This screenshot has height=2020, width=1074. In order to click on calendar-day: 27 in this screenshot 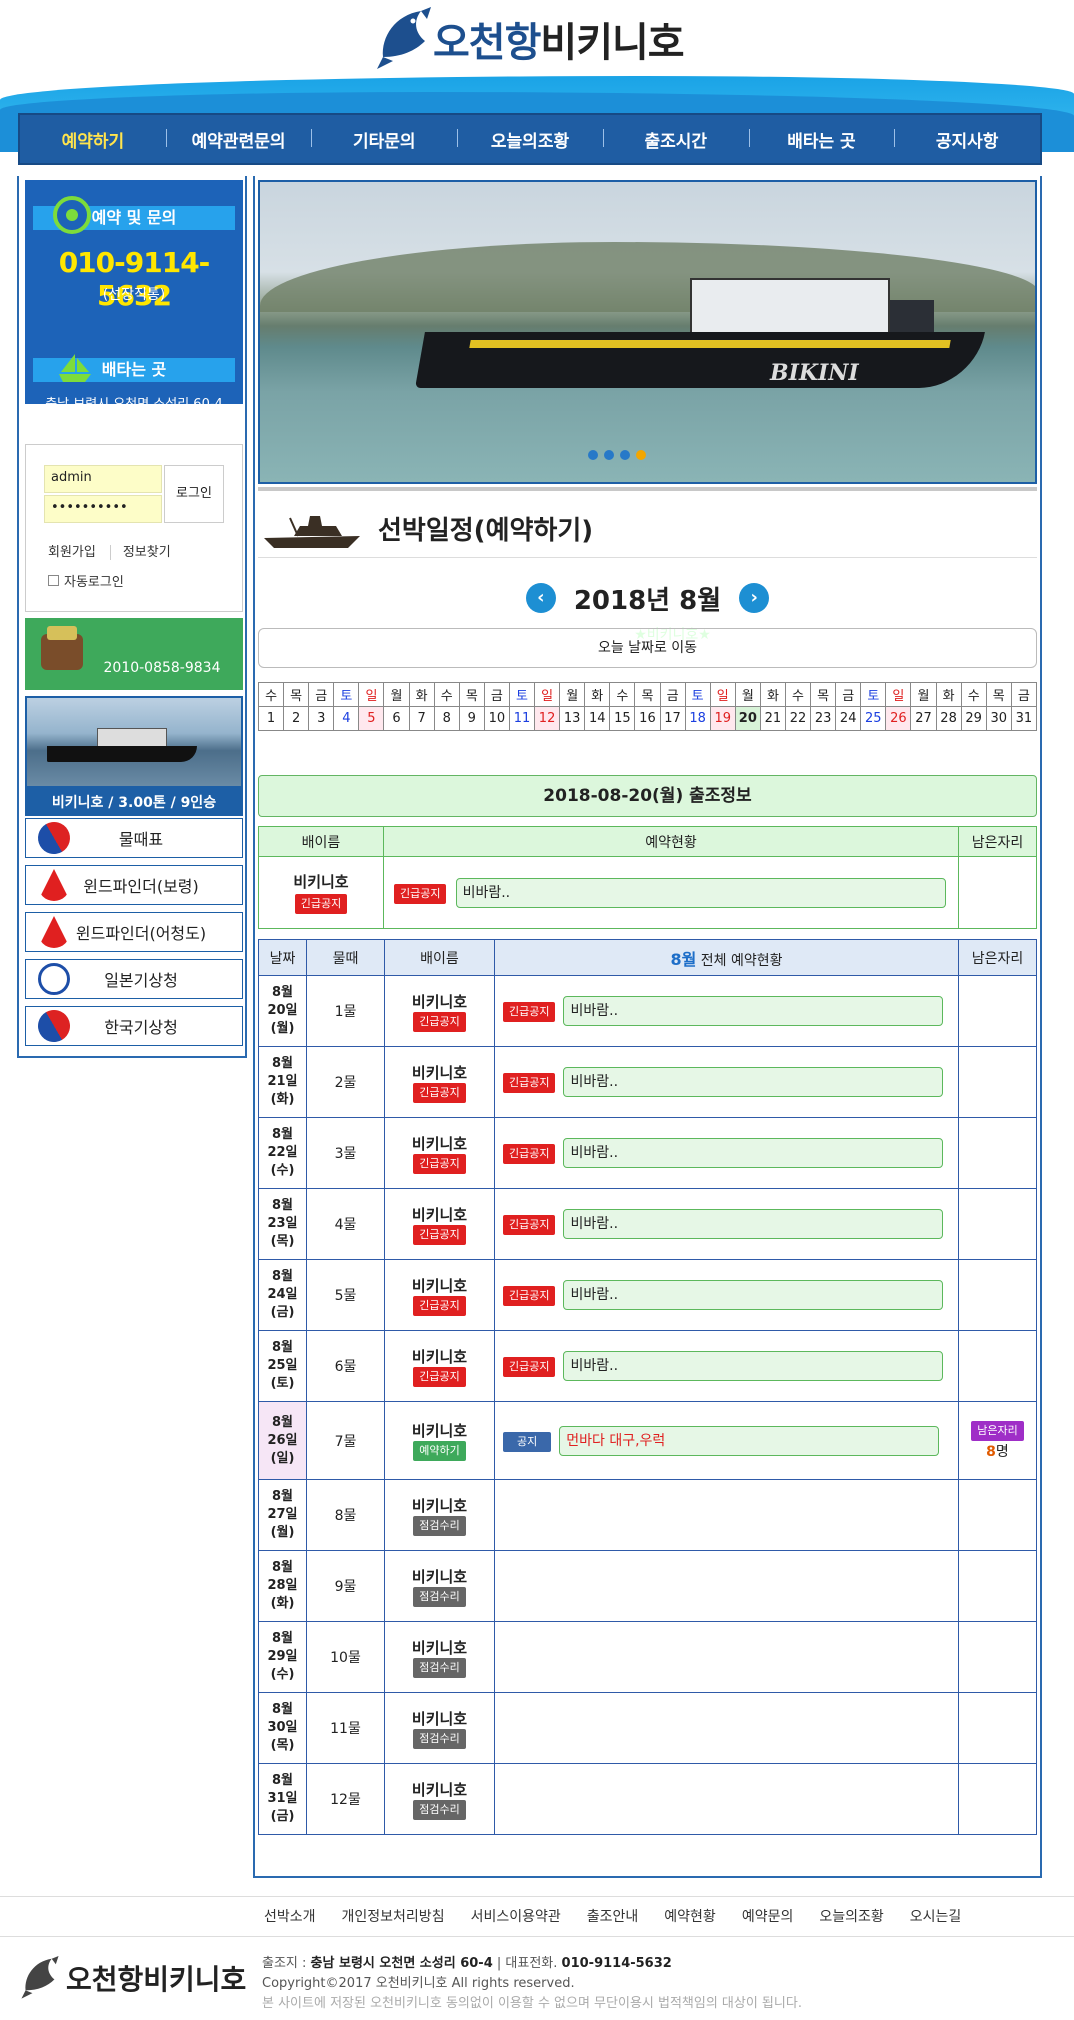, I will do `click(923, 718)`.